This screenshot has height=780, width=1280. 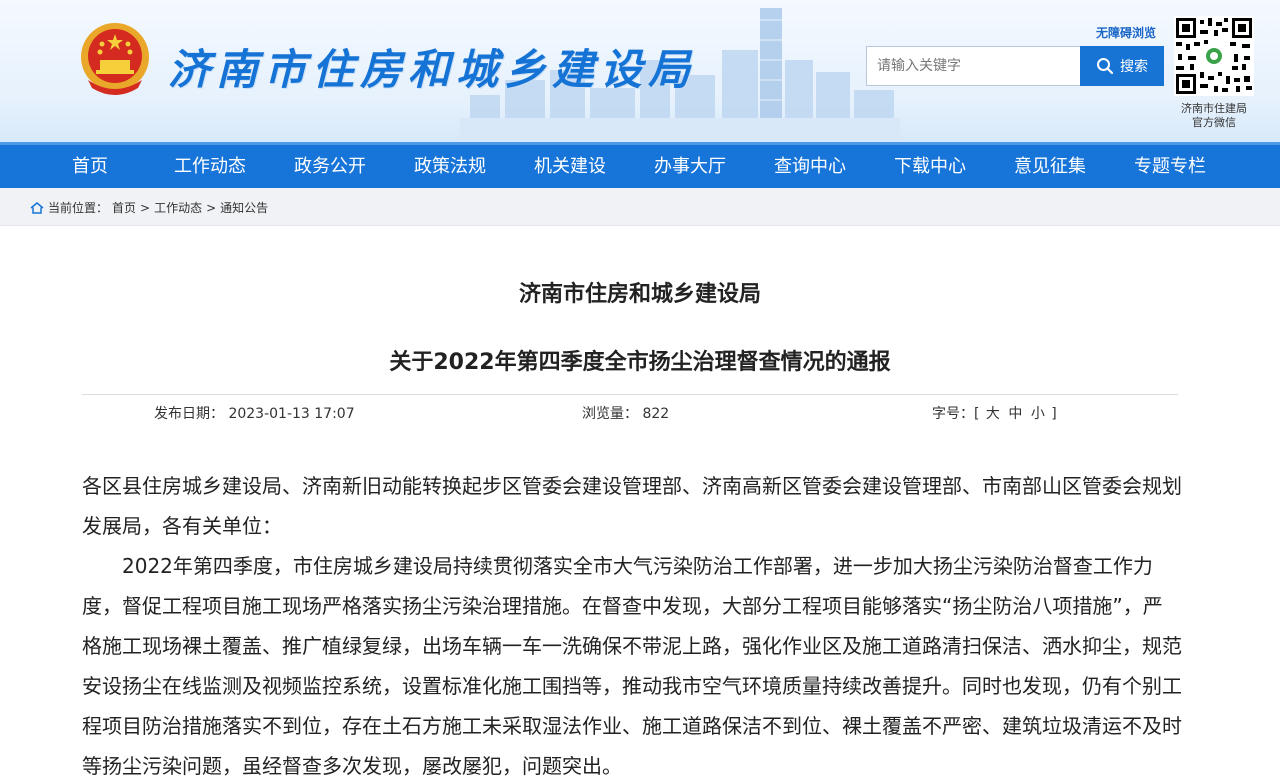 I want to click on font-size-small: 小, so click(x=1038, y=414).